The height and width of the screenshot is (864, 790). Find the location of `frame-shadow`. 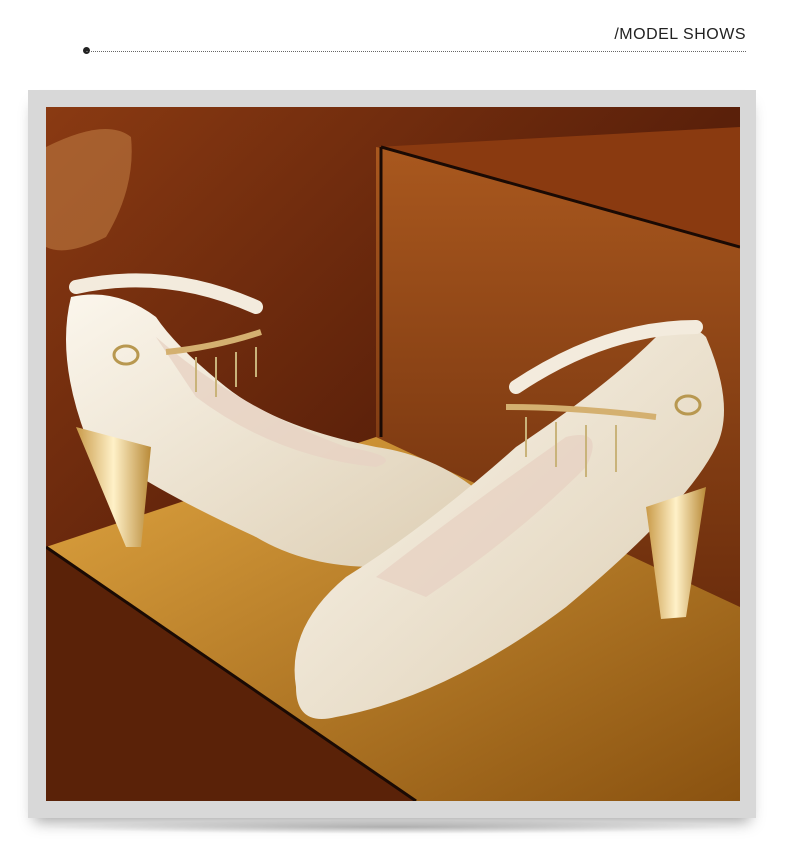

frame-shadow is located at coordinates (392, 827).